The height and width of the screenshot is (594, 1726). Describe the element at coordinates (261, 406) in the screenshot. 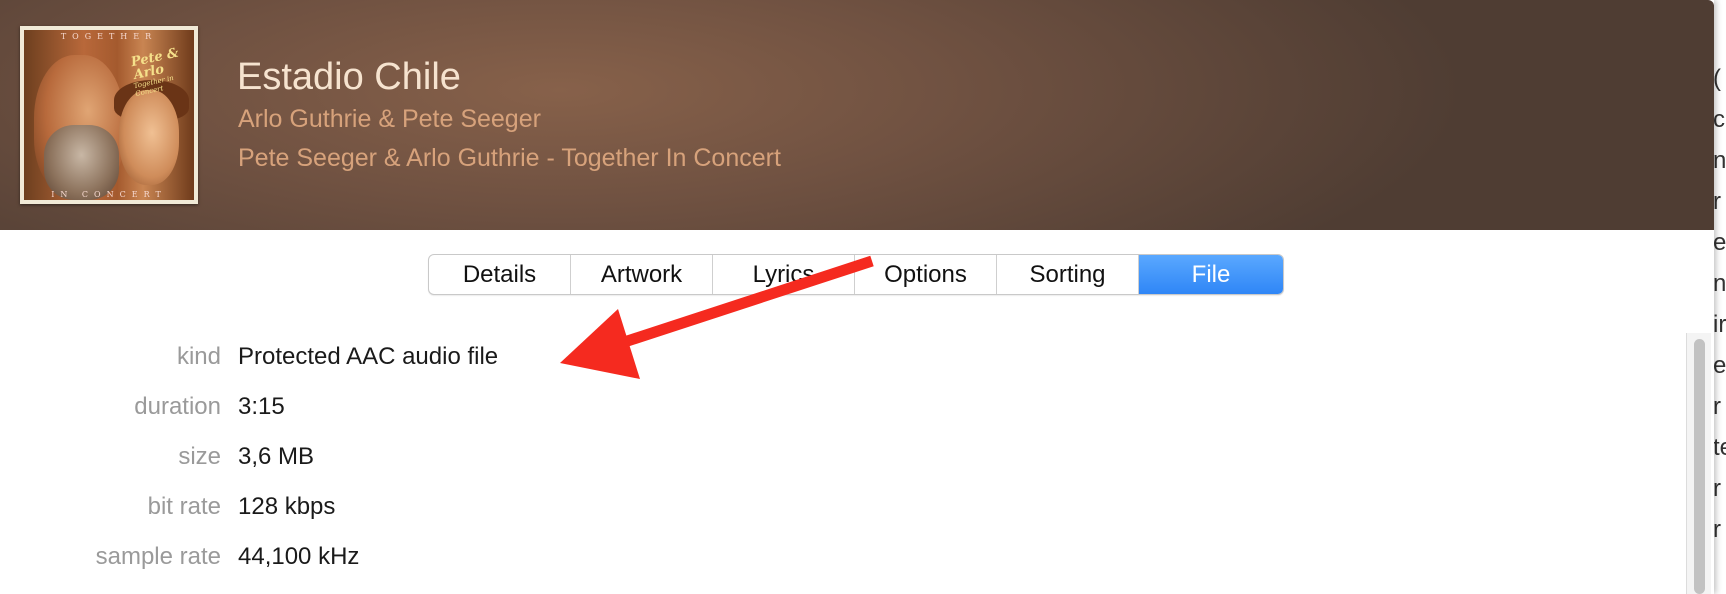

I see `info-value: 3:15` at that location.